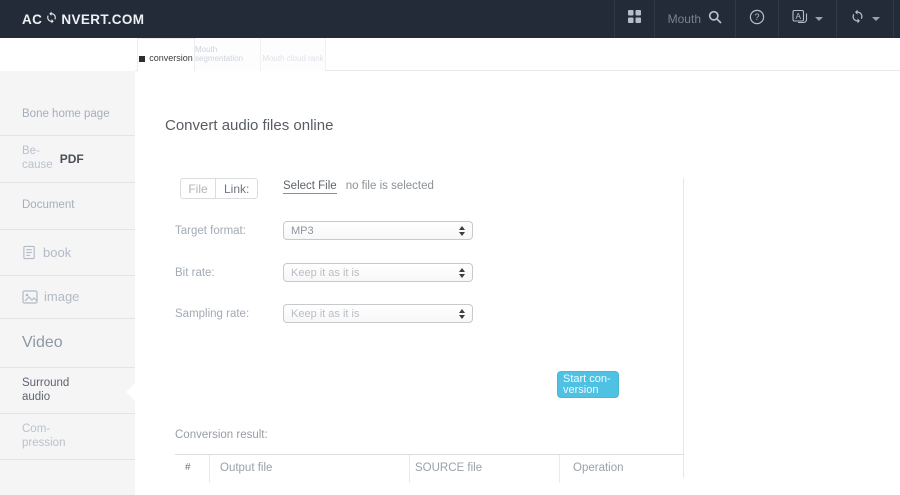 The height and width of the screenshot is (495, 900). I want to click on tab-label: Mouth segmentation, so click(219, 54).